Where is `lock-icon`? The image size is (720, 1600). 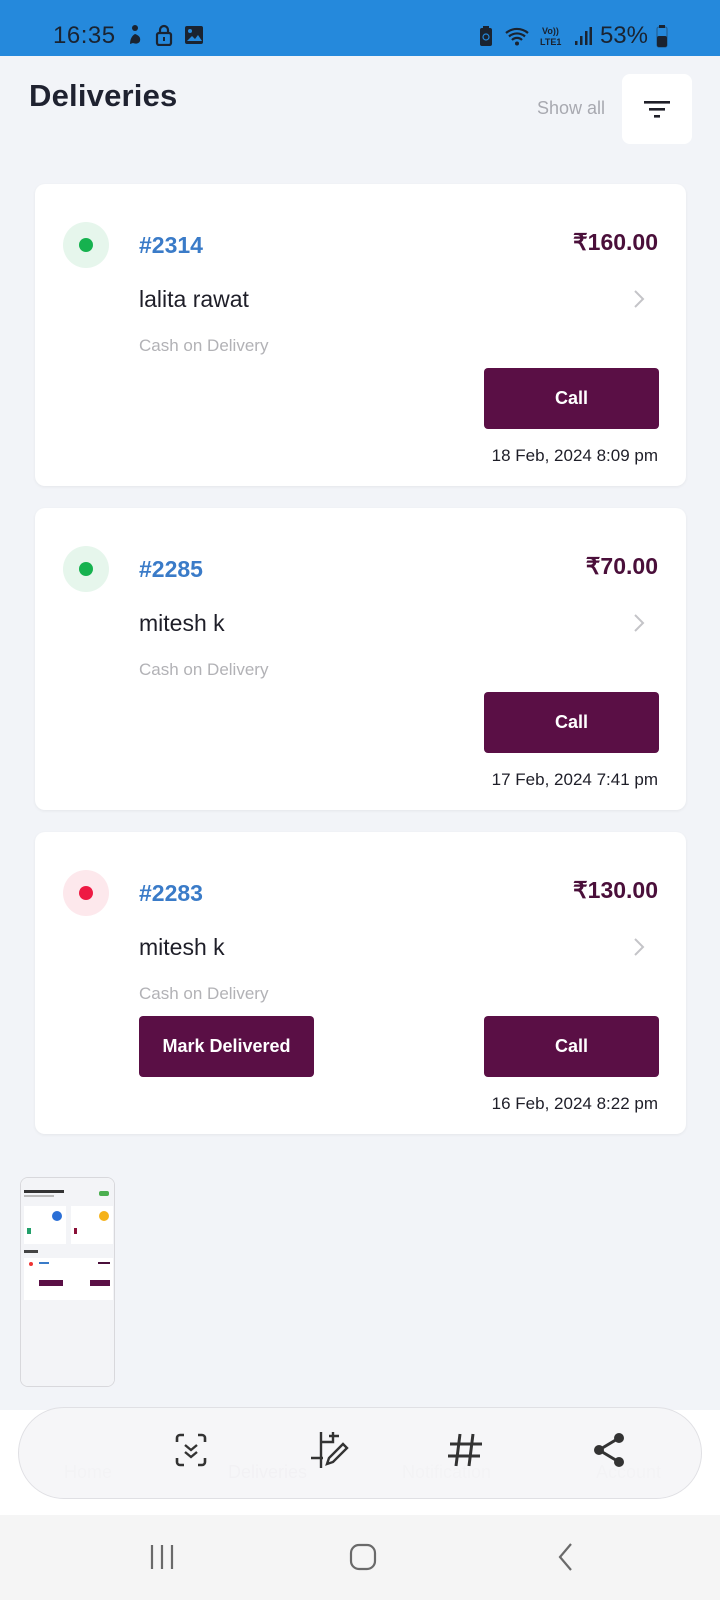 lock-icon is located at coordinates (164, 35).